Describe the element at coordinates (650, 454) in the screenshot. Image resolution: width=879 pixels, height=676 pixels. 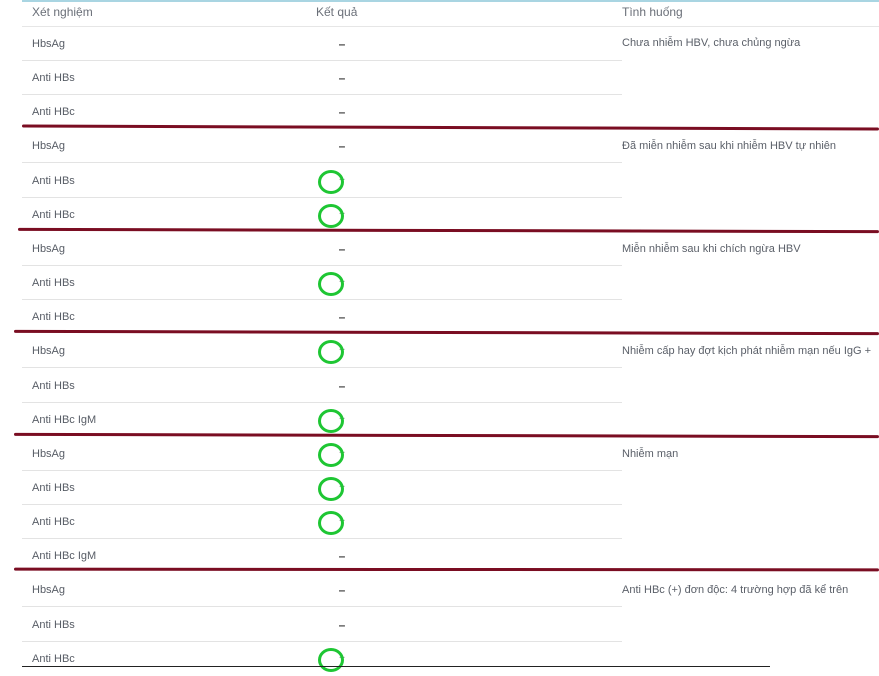
I see `situation-text: Nhiễm mạn` at that location.